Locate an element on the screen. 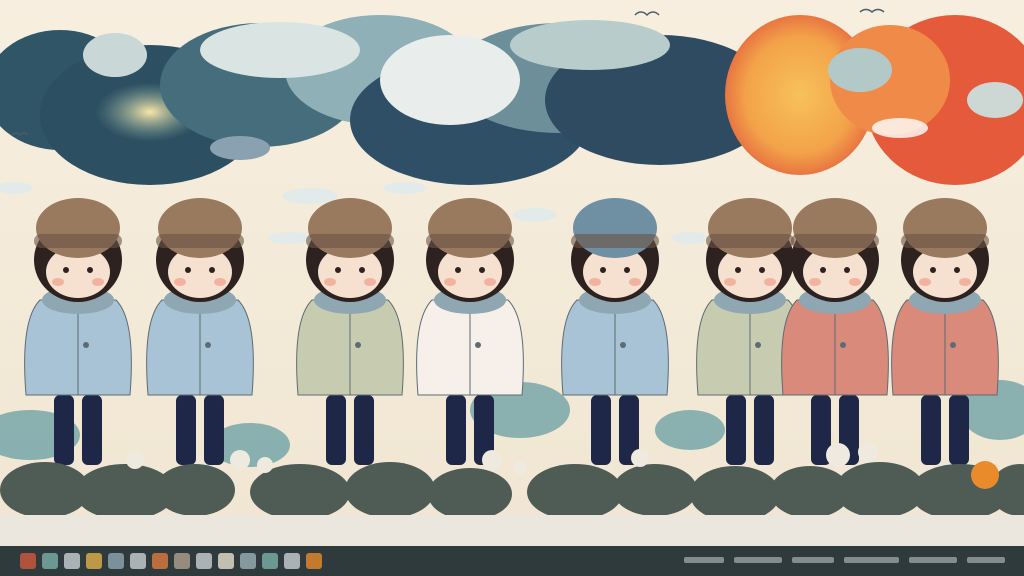 The width and height of the screenshot is (1024, 576). fish-icon is located at coordinates (138, 561).